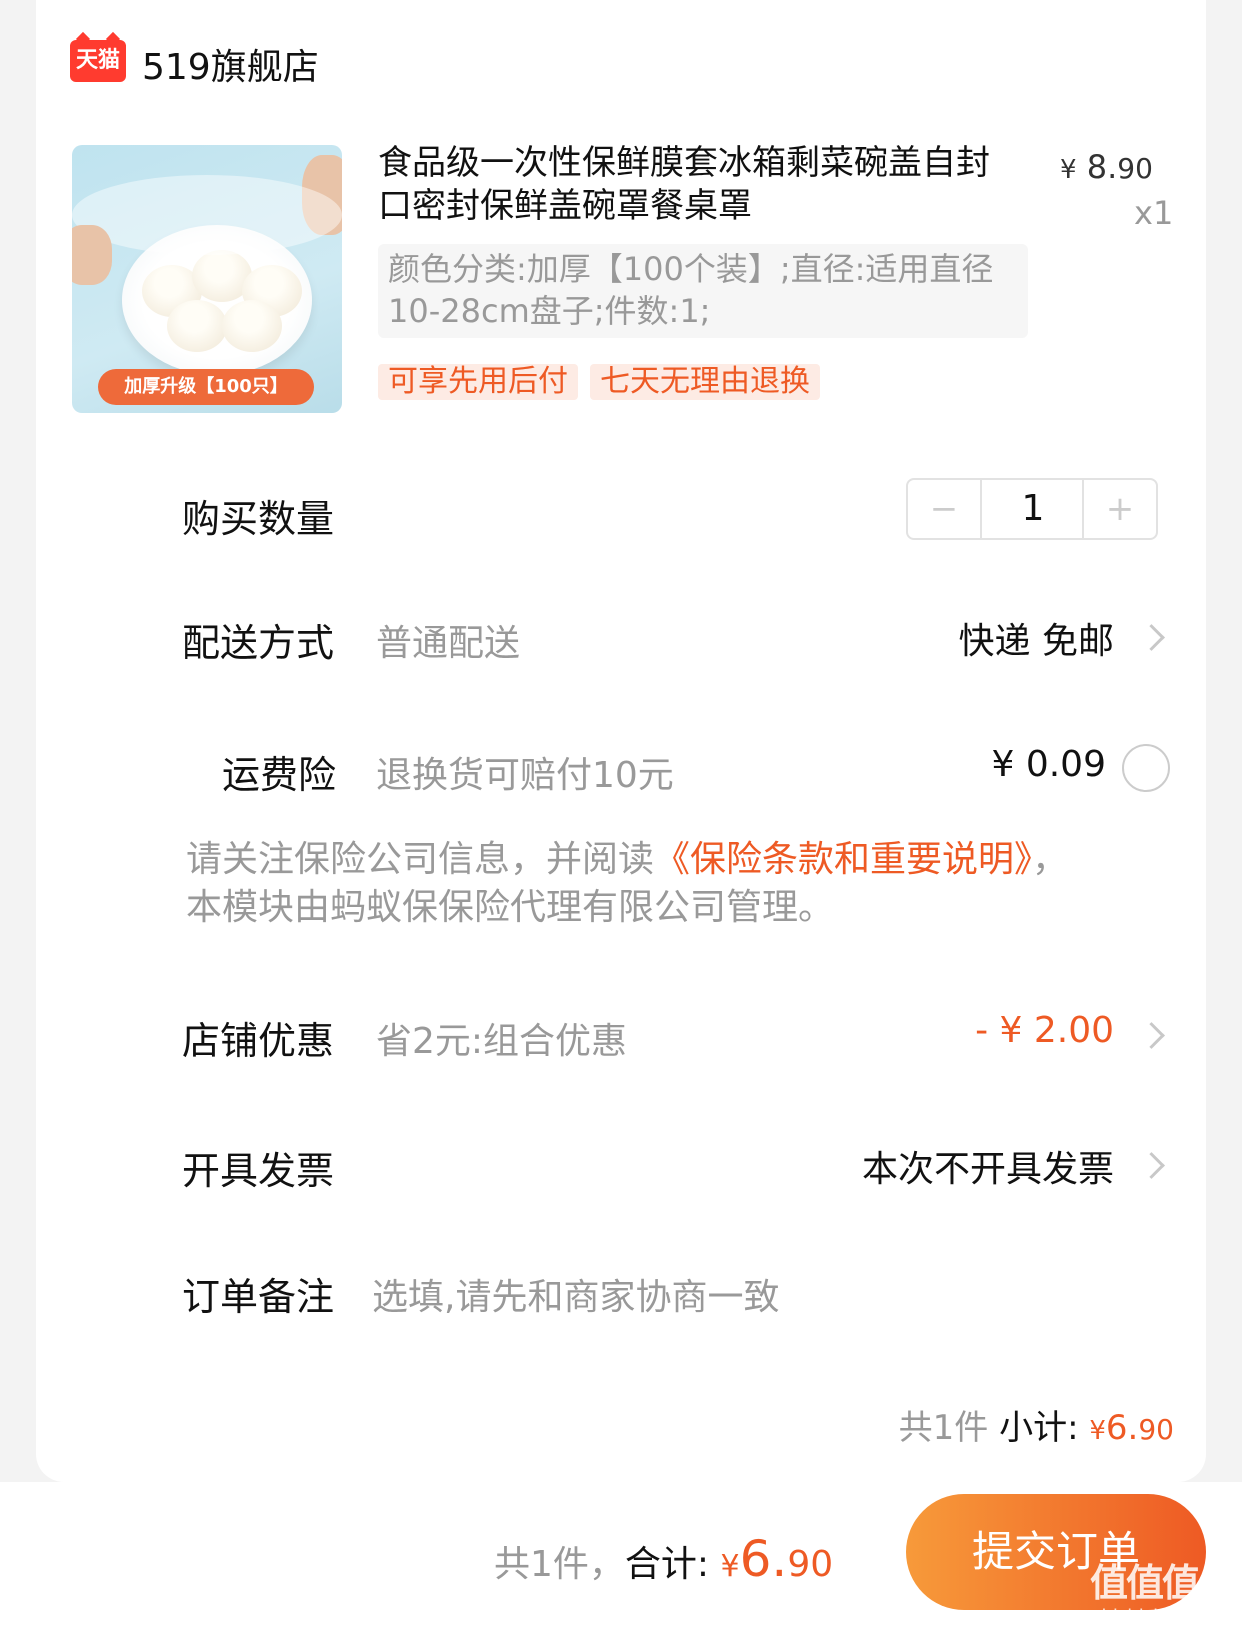  Describe the element at coordinates (98, 61) in the screenshot. I see `tmall-logo-icon: 天猫` at that location.